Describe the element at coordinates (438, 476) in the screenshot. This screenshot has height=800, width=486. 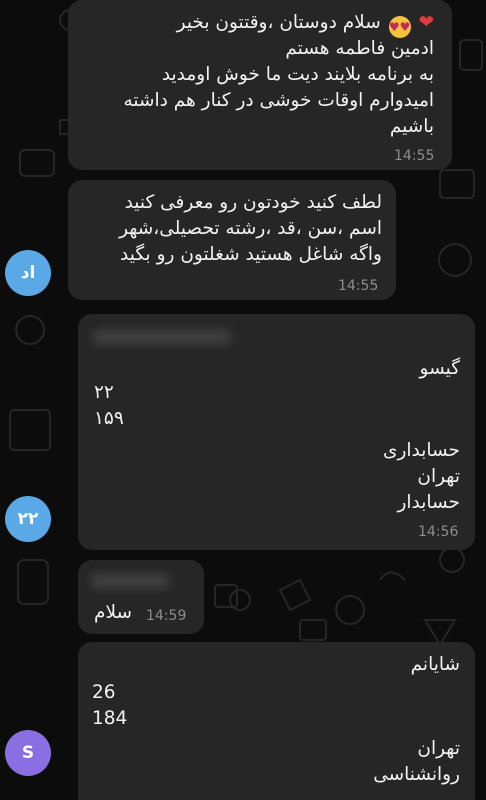
I see `message-3-line-5: تهران` at that location.